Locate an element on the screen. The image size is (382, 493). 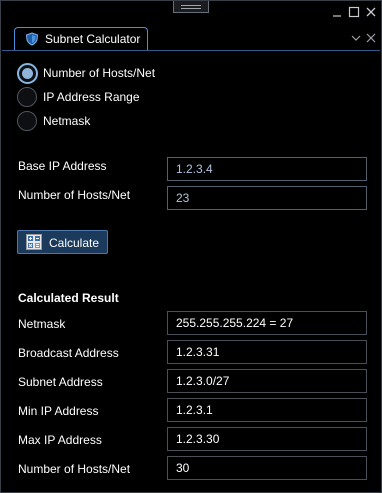
minimize-icon is located at coordinates (337, 12).